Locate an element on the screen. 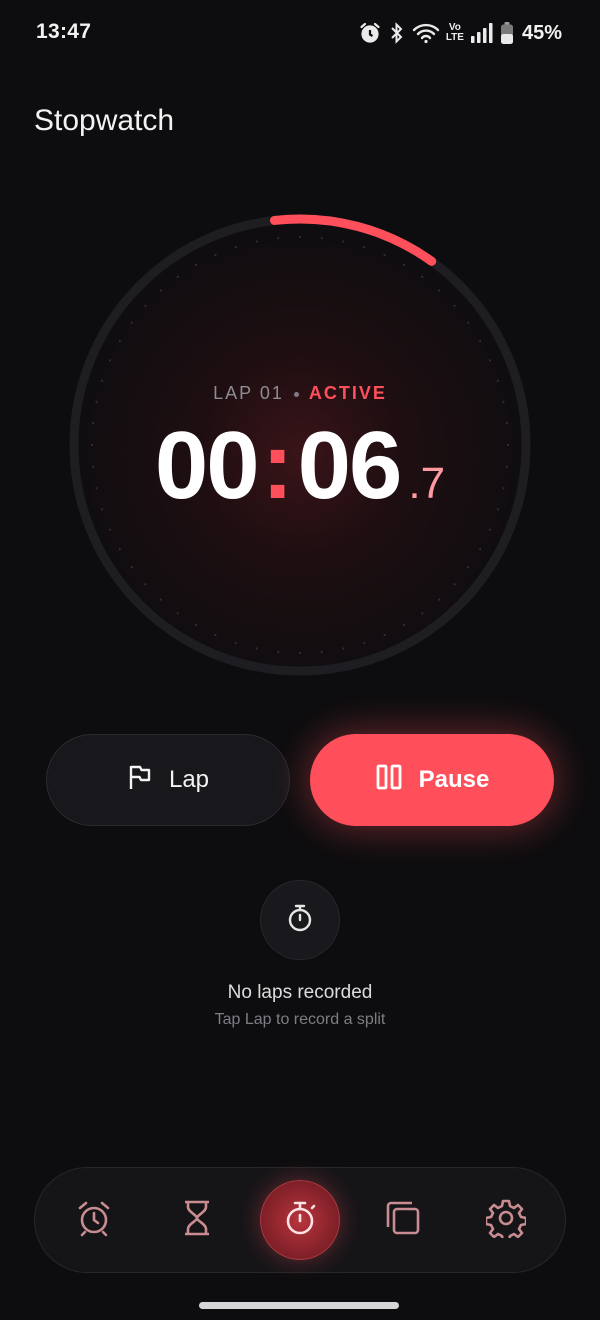 This screenshot has width=600, height=1320. bluetooth-icon is located at coordinates (397, 33).